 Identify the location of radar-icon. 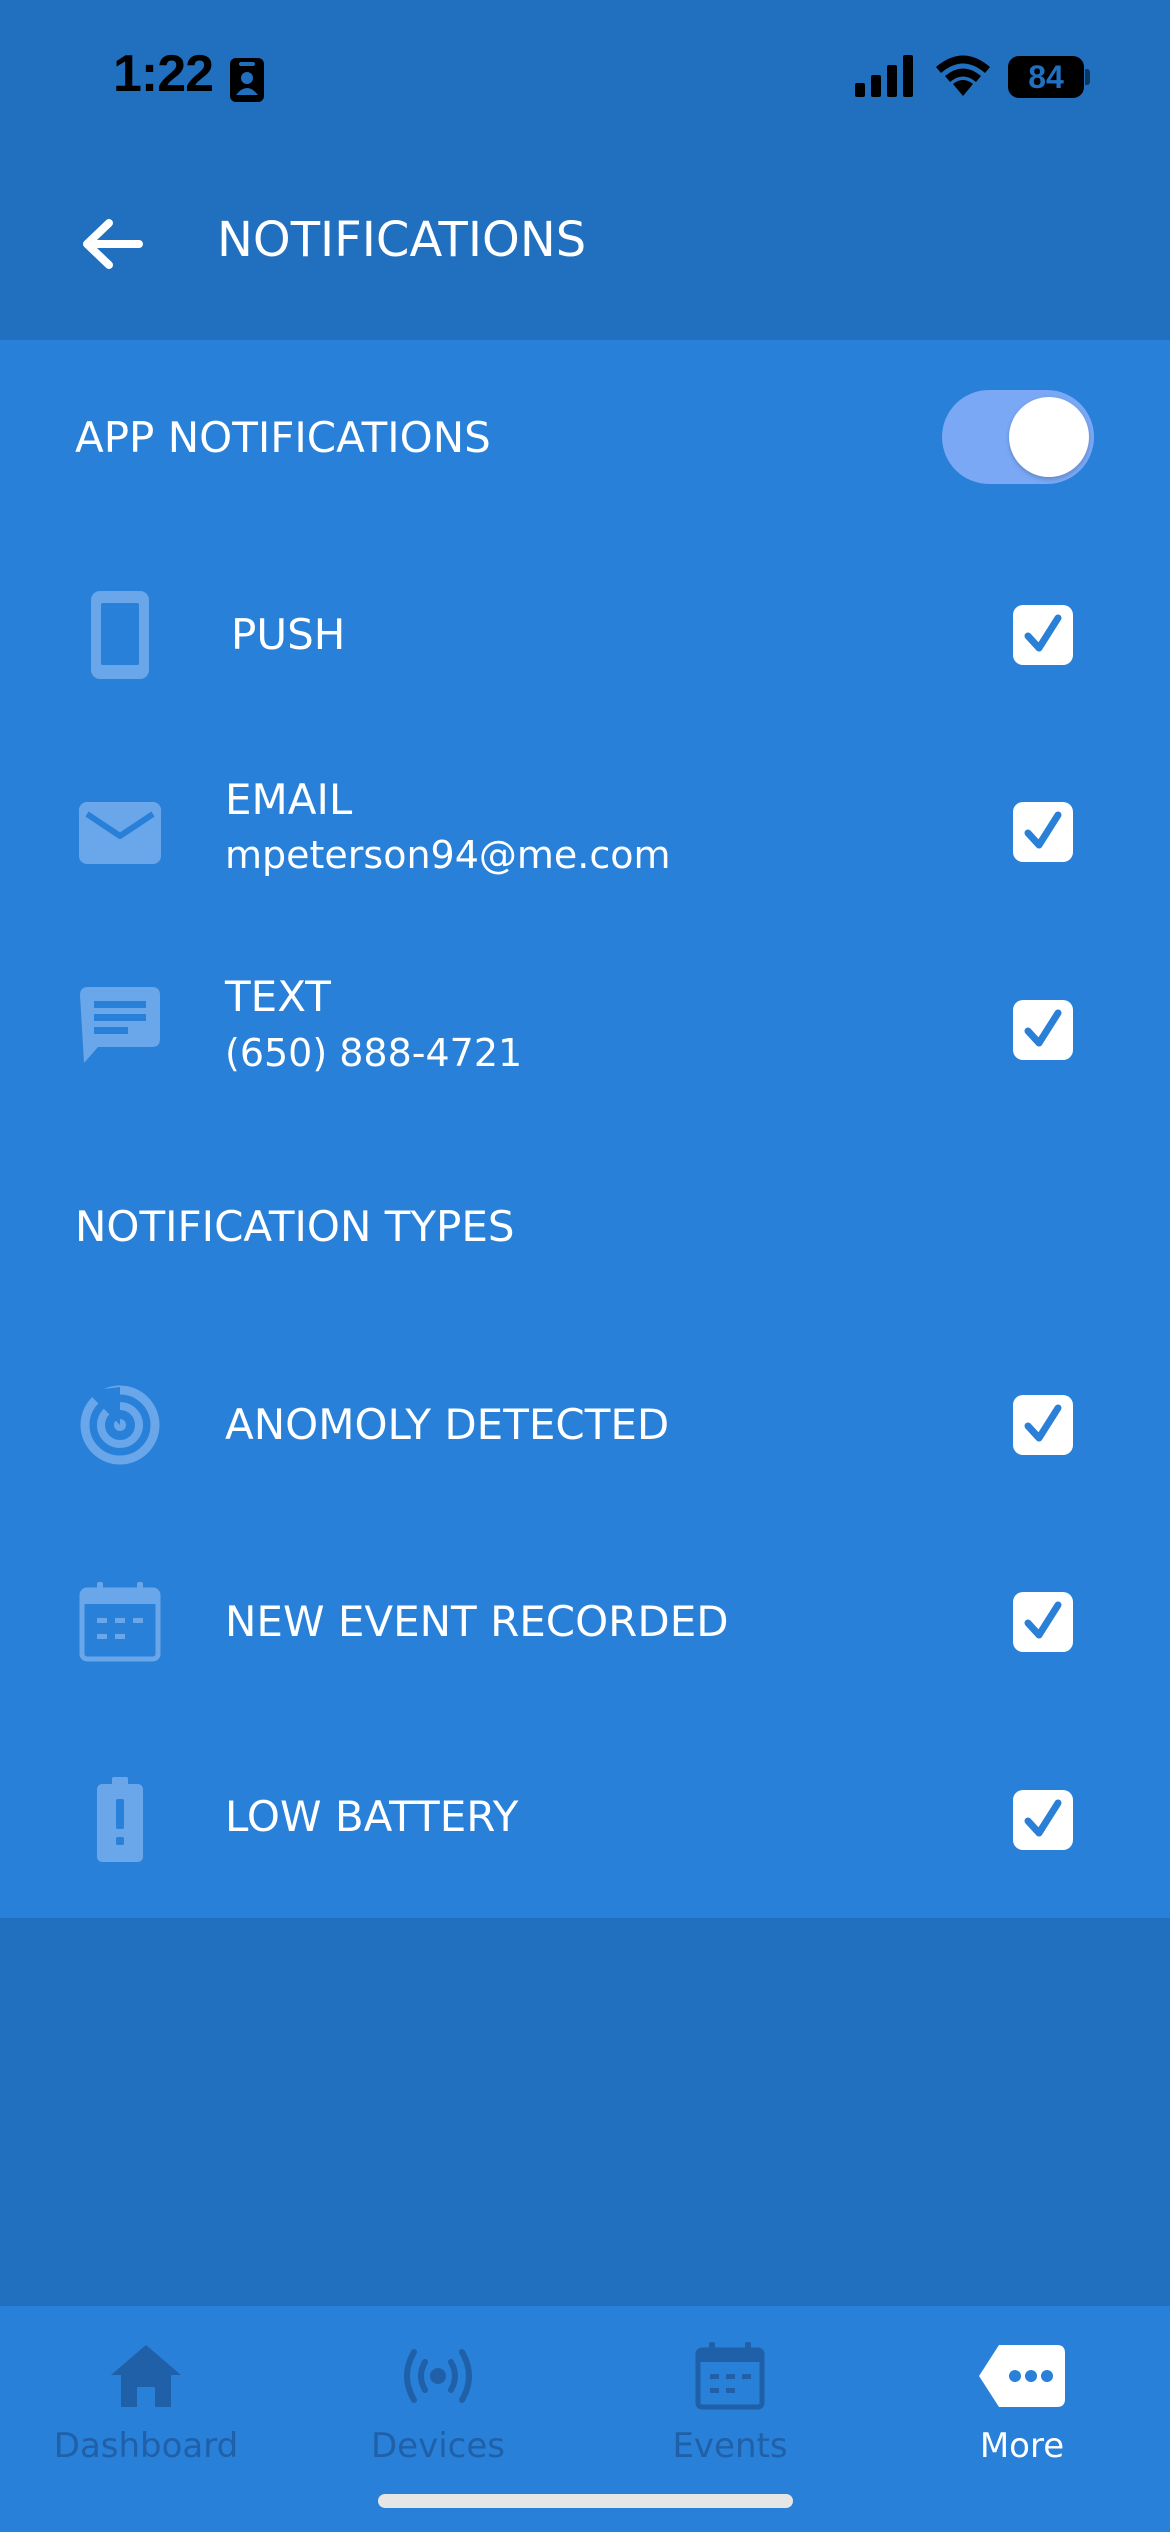
(120, 1425).